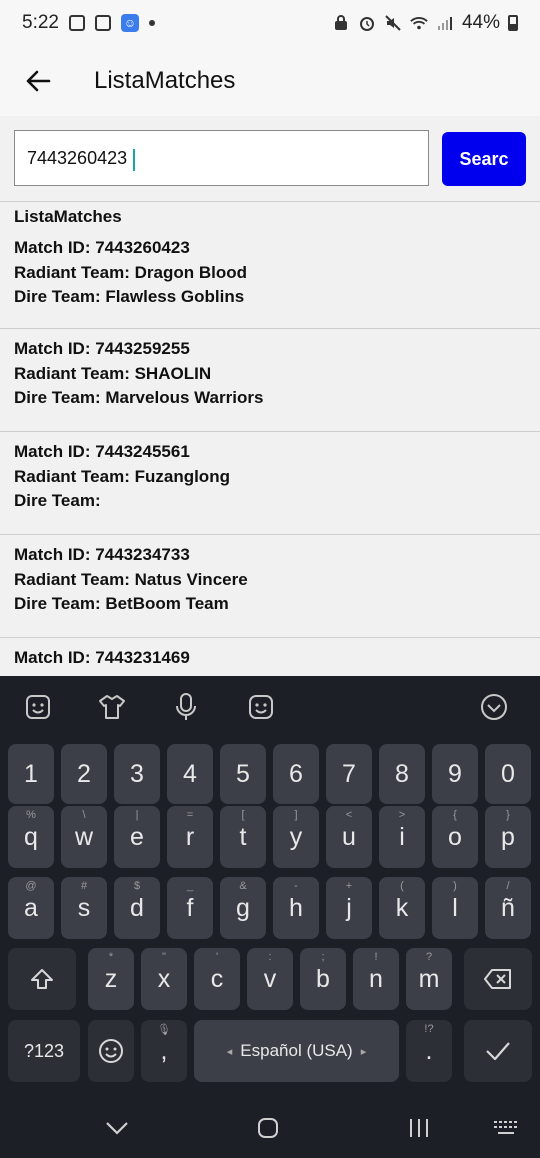 This screenshot has height=1158, width=540. I want to click on period-key: !? ., so click(429, 1051).